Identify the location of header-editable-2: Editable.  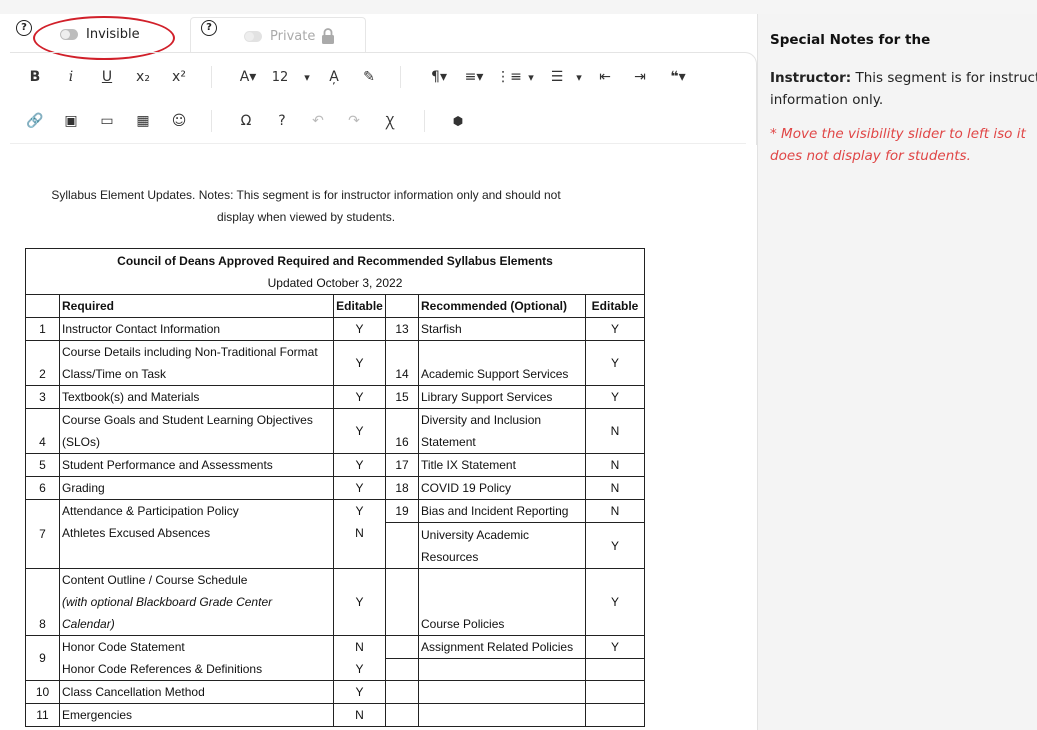
(615, 306).